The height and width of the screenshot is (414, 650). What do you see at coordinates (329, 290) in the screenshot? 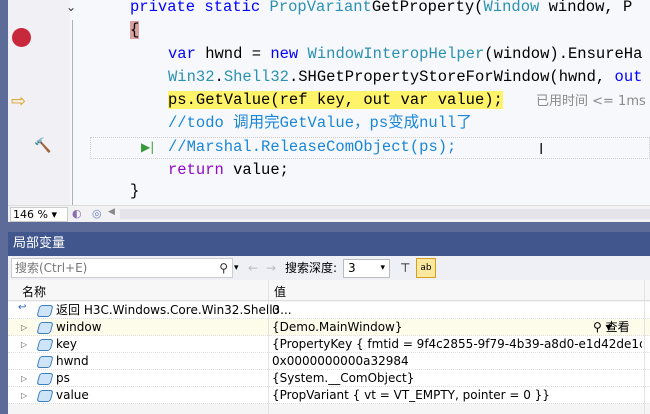
I see `column-header: 名称 值` at bounding box center [329, 290].